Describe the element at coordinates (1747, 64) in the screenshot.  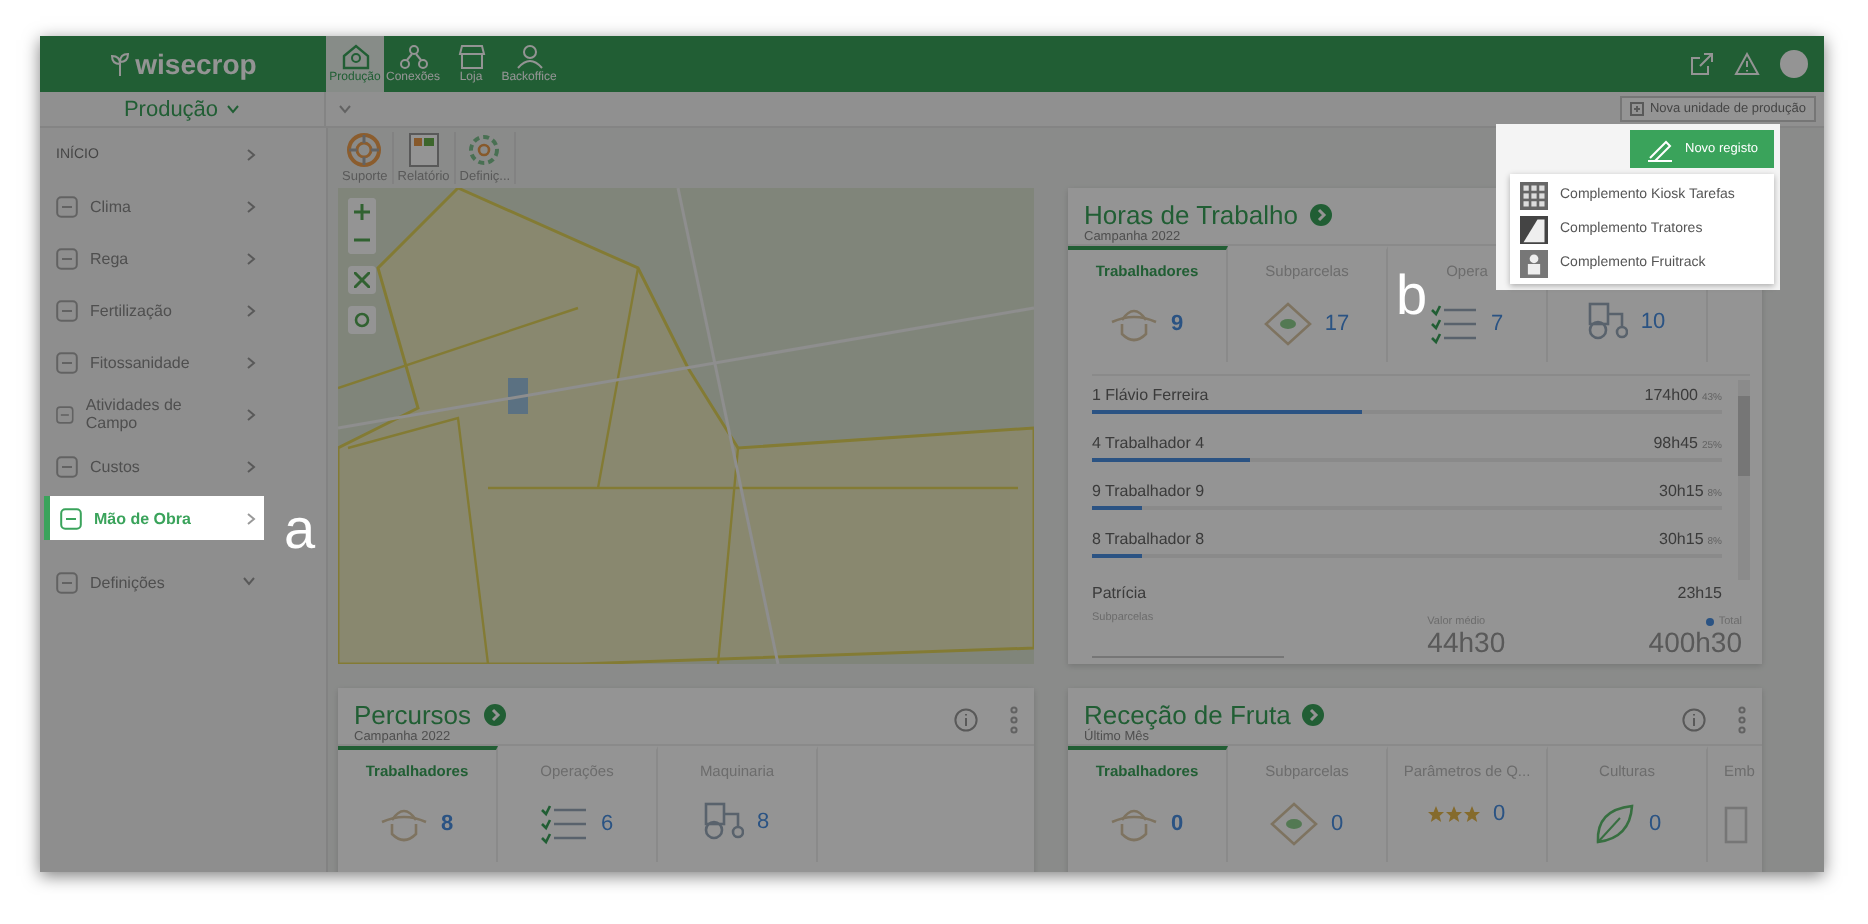
I see `warning-icon` at that location.